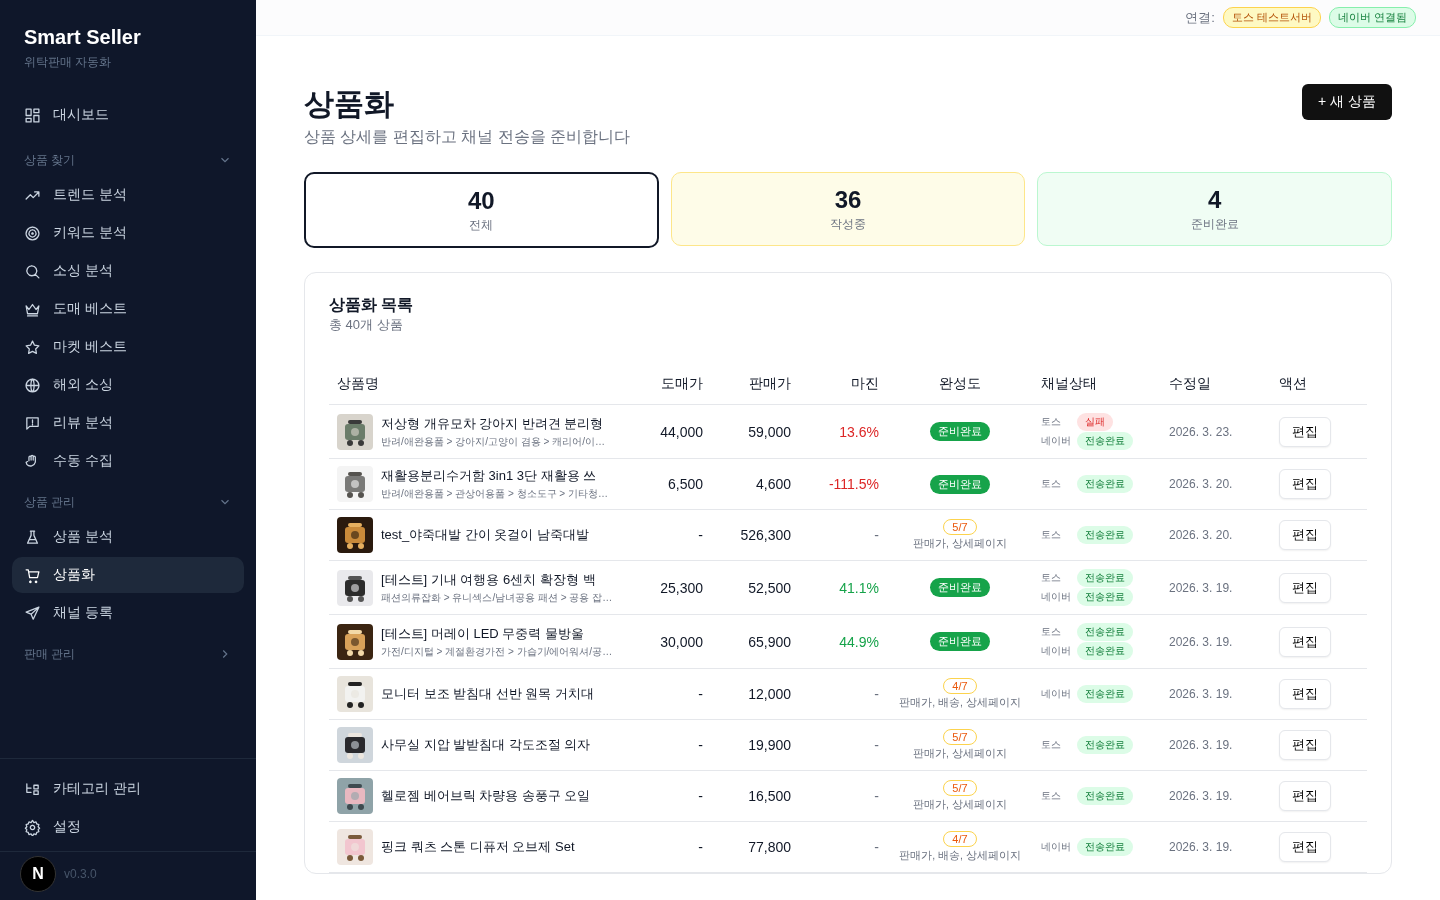  What do you see at coordinates (1214, 209) in the screenshot?
I see `stat-card: 4 준비완료` at bounding box center [1214, 209].